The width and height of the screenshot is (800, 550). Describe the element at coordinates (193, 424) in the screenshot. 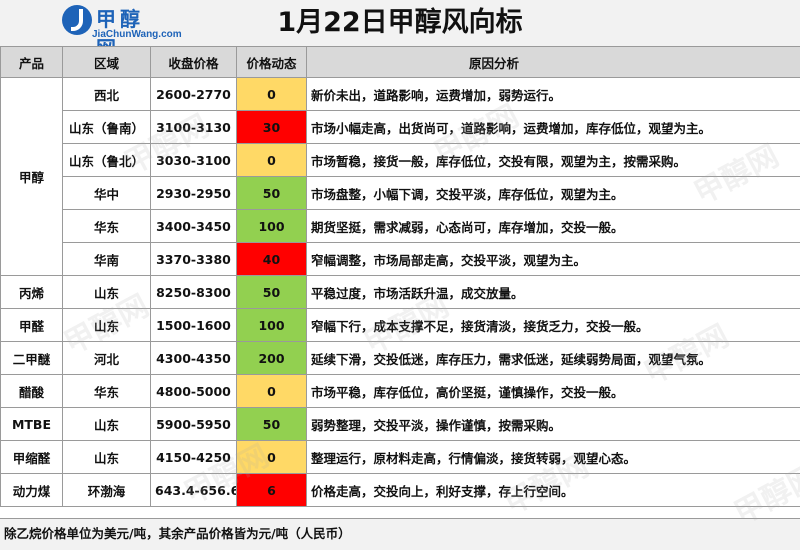

I see `closing-price-cell: 5900-5950` at that location.